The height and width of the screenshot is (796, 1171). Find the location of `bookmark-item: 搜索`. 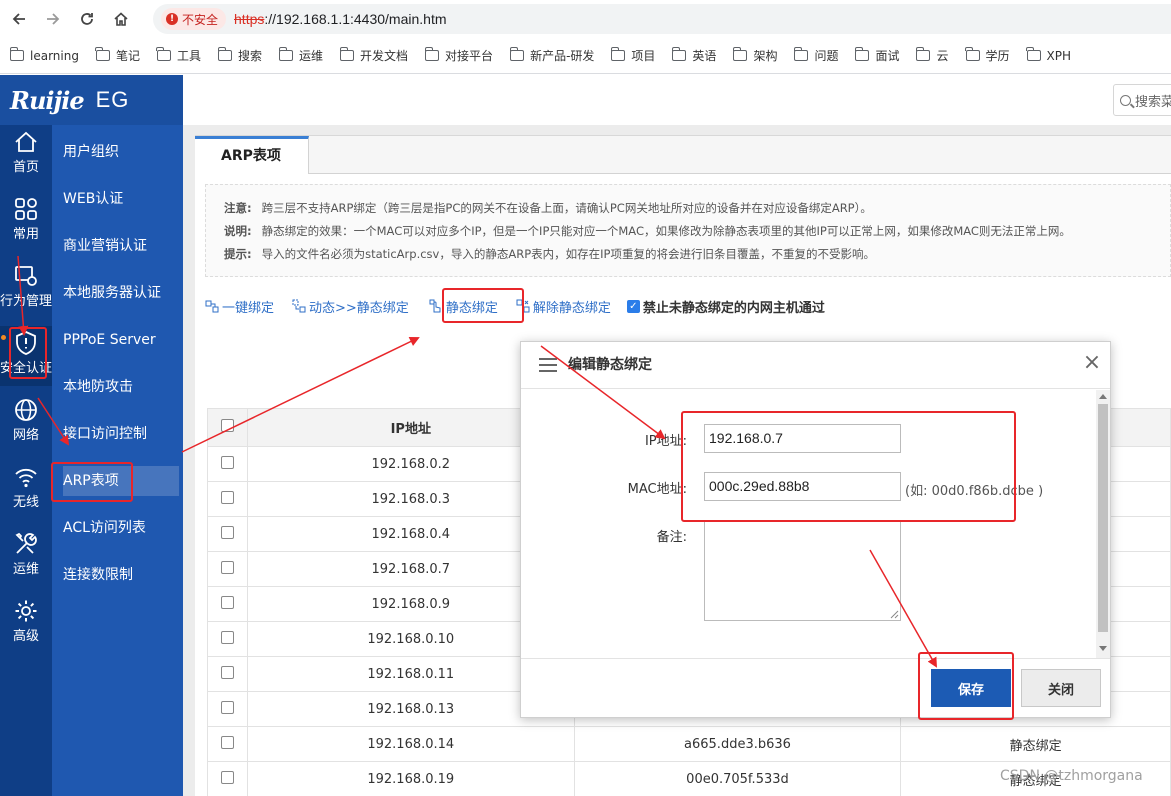

bookmark-item: 搜索 is located at coordinates (240, 55).